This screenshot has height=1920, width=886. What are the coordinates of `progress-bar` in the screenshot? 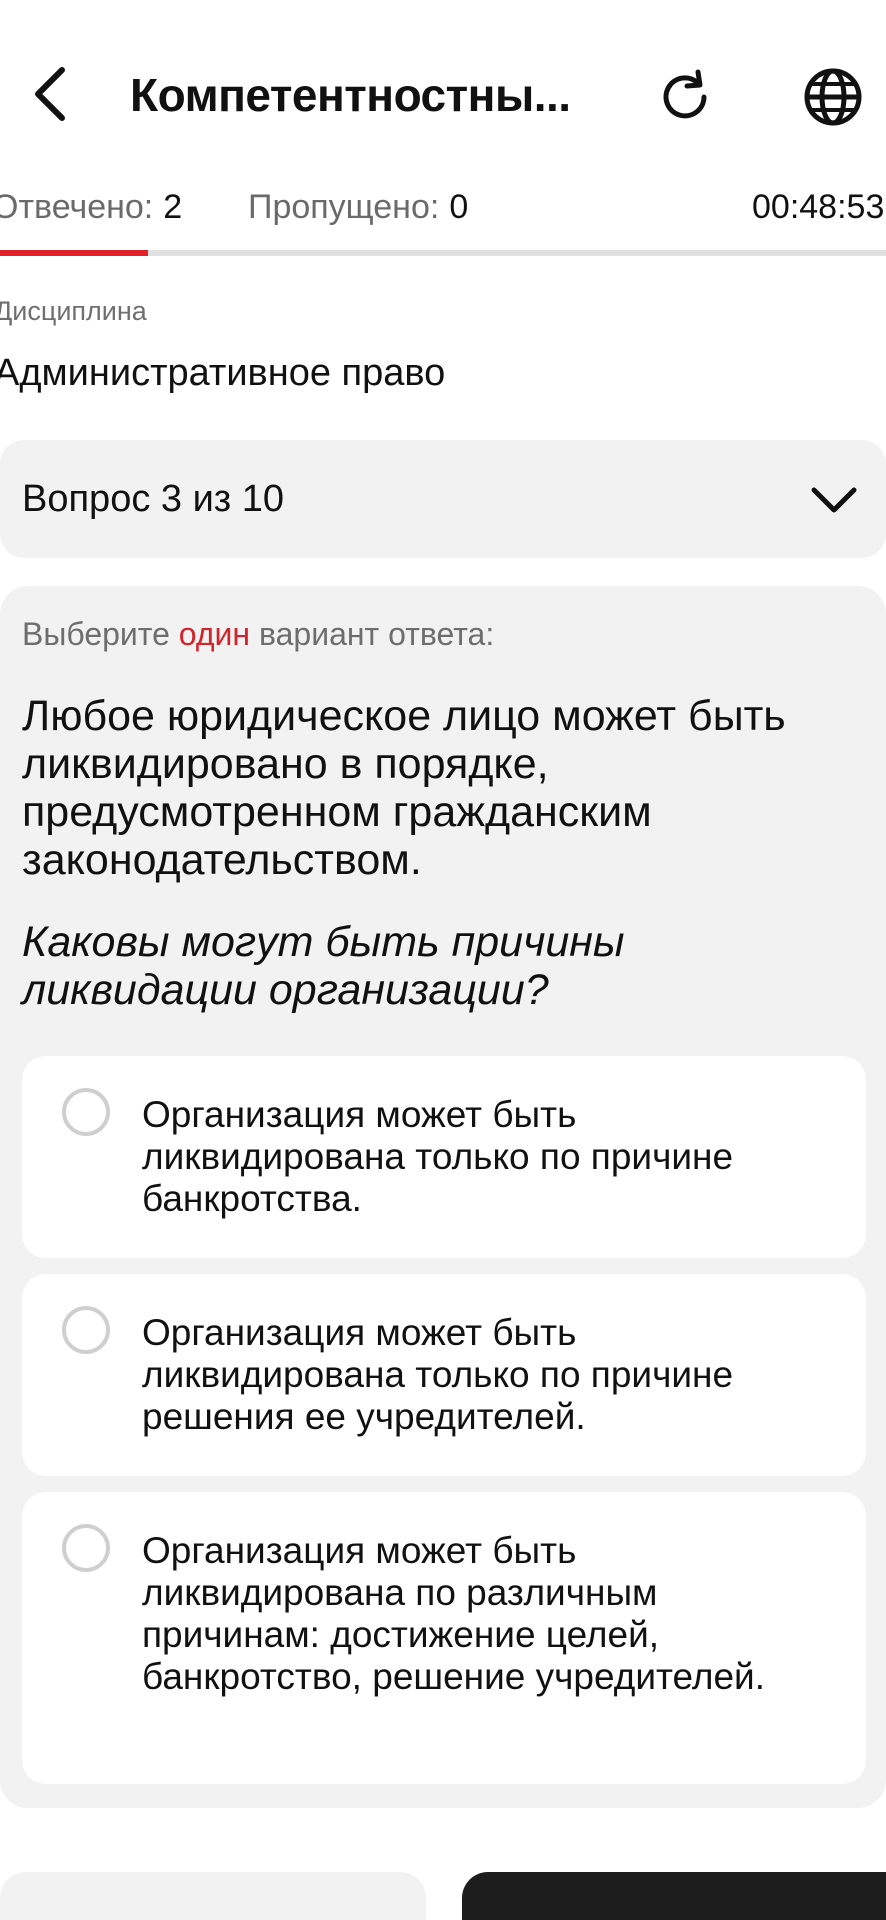 It's located at (443, 253).